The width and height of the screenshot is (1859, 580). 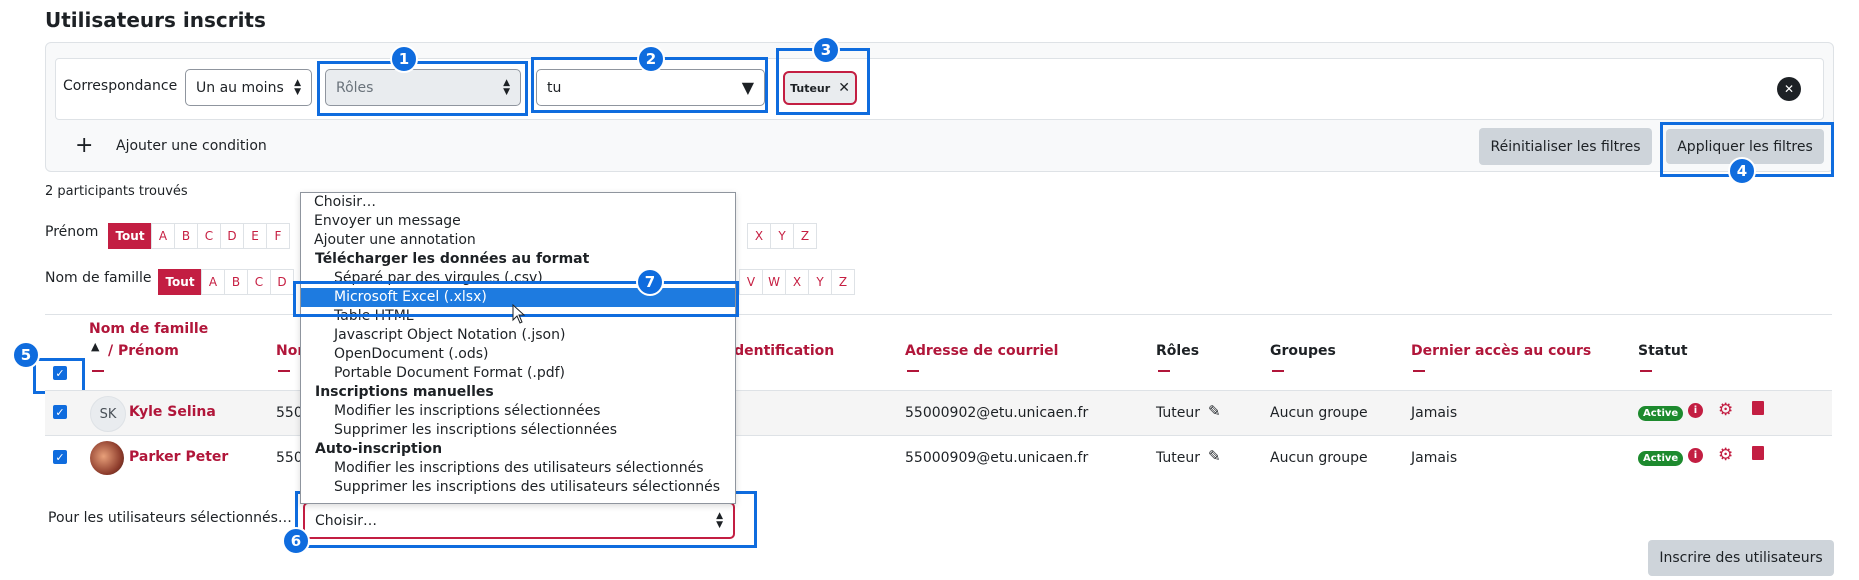 I want to click on col-groups-header: Groupes, so click(x=1303, y=351).